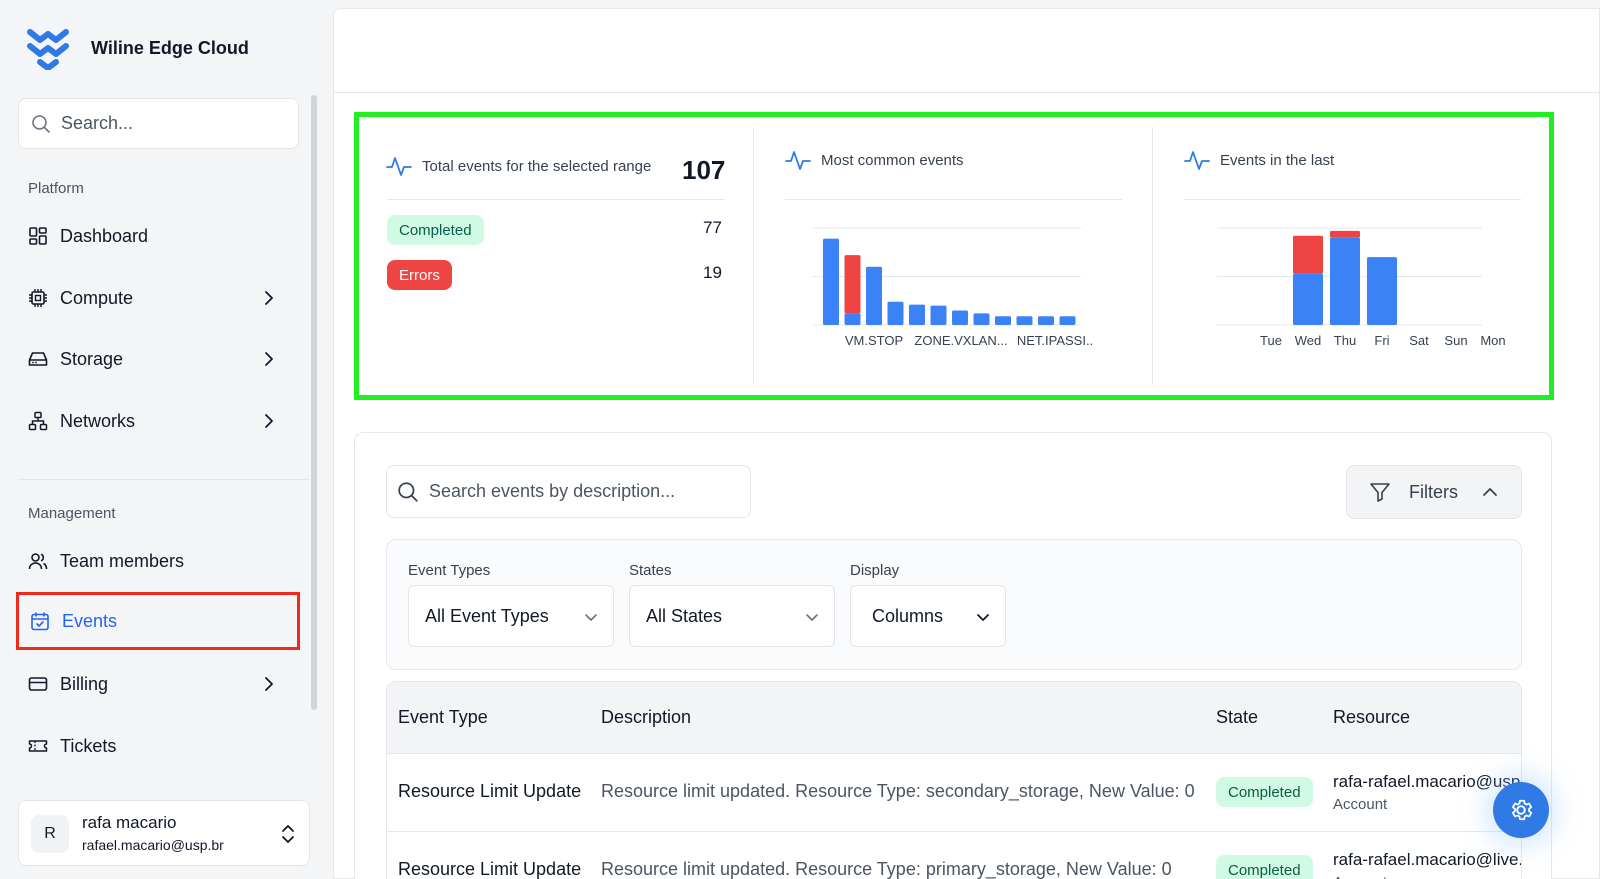  Describe the element at coordinates (88, 745) in the screenshot. I see `sidebar-item-label: Tickets` at that location.